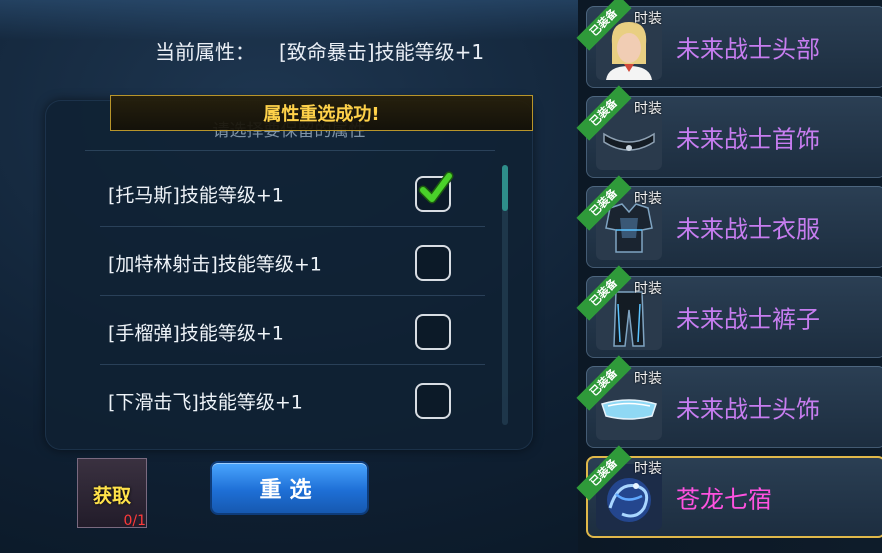 Image resolution: width=882 pixels, height=553 pixels. I want to click on equipment-card: 已装备 时装 未来战士首饰, so click(729, 131).